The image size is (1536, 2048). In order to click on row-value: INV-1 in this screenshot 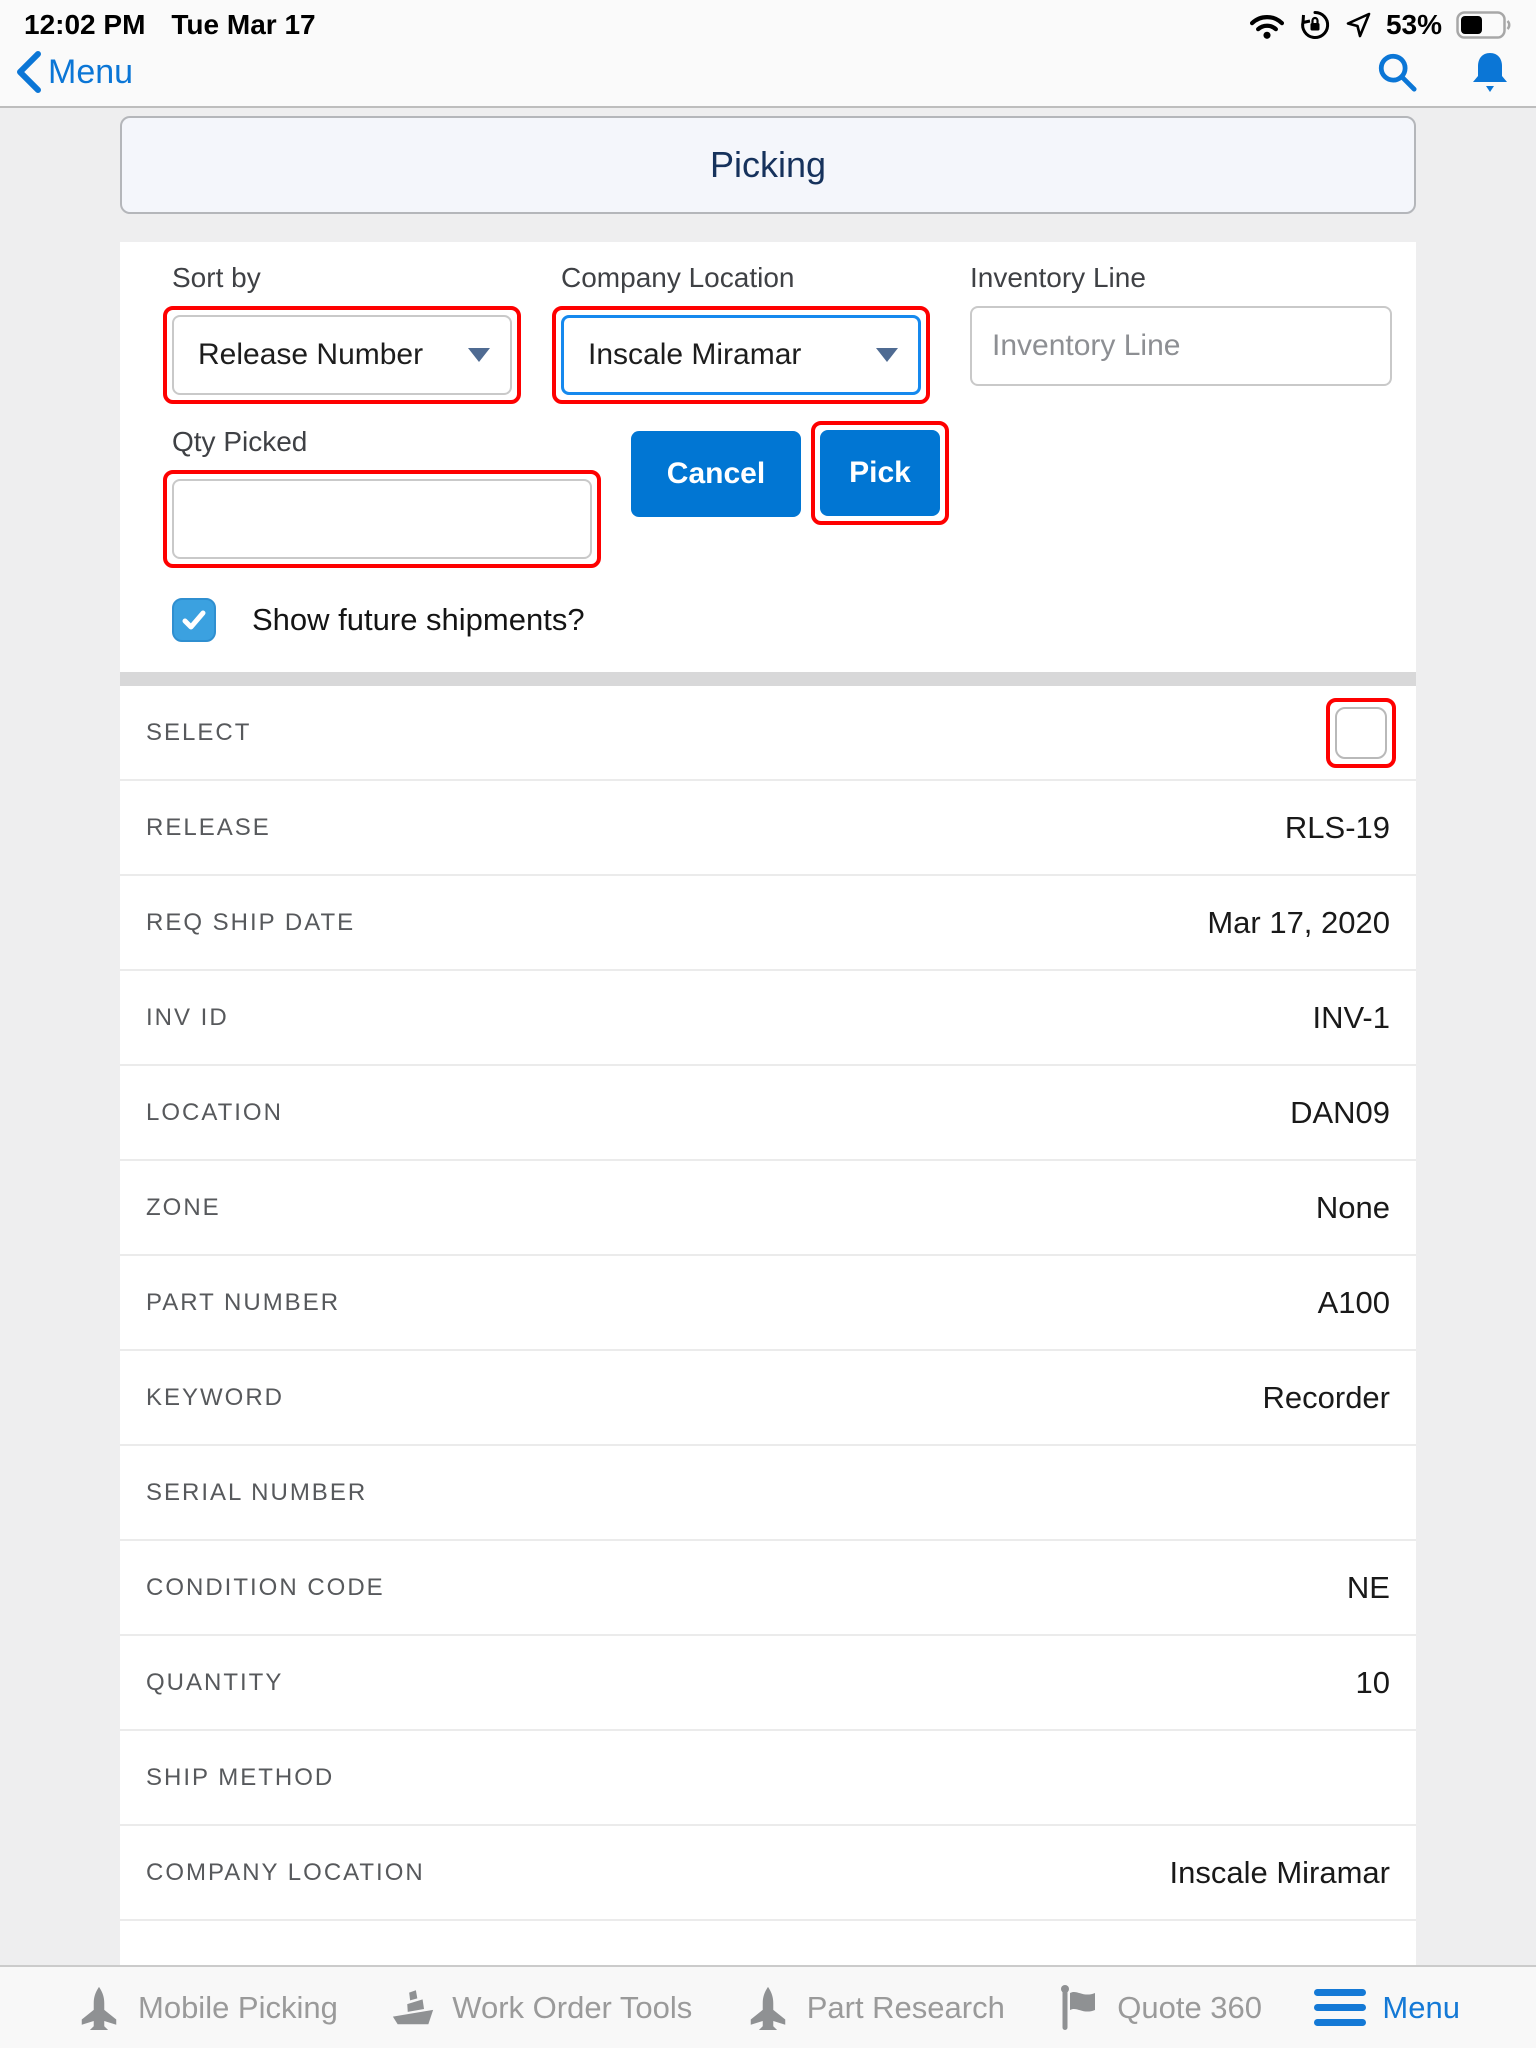, I will do `click(1351, 1017)`.